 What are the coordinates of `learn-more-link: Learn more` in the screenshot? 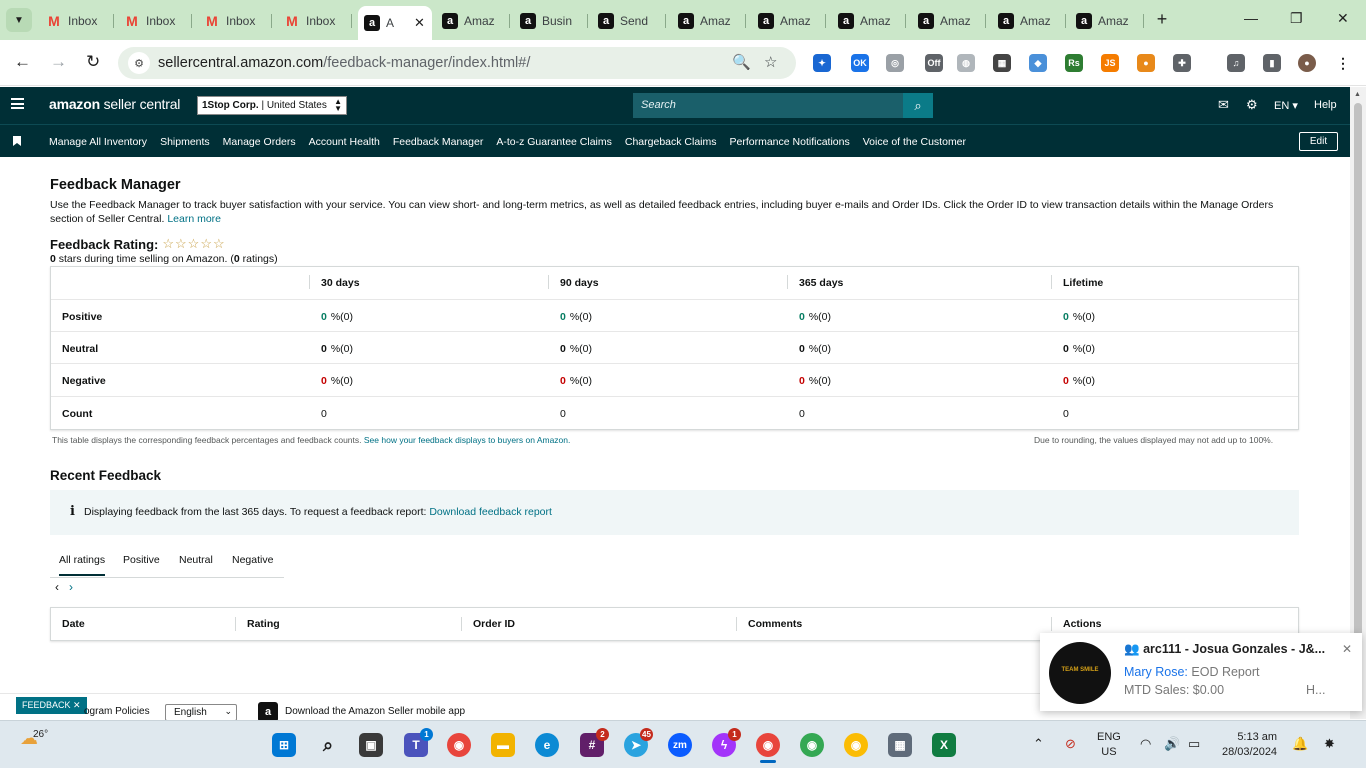 It's located at (194, 219).